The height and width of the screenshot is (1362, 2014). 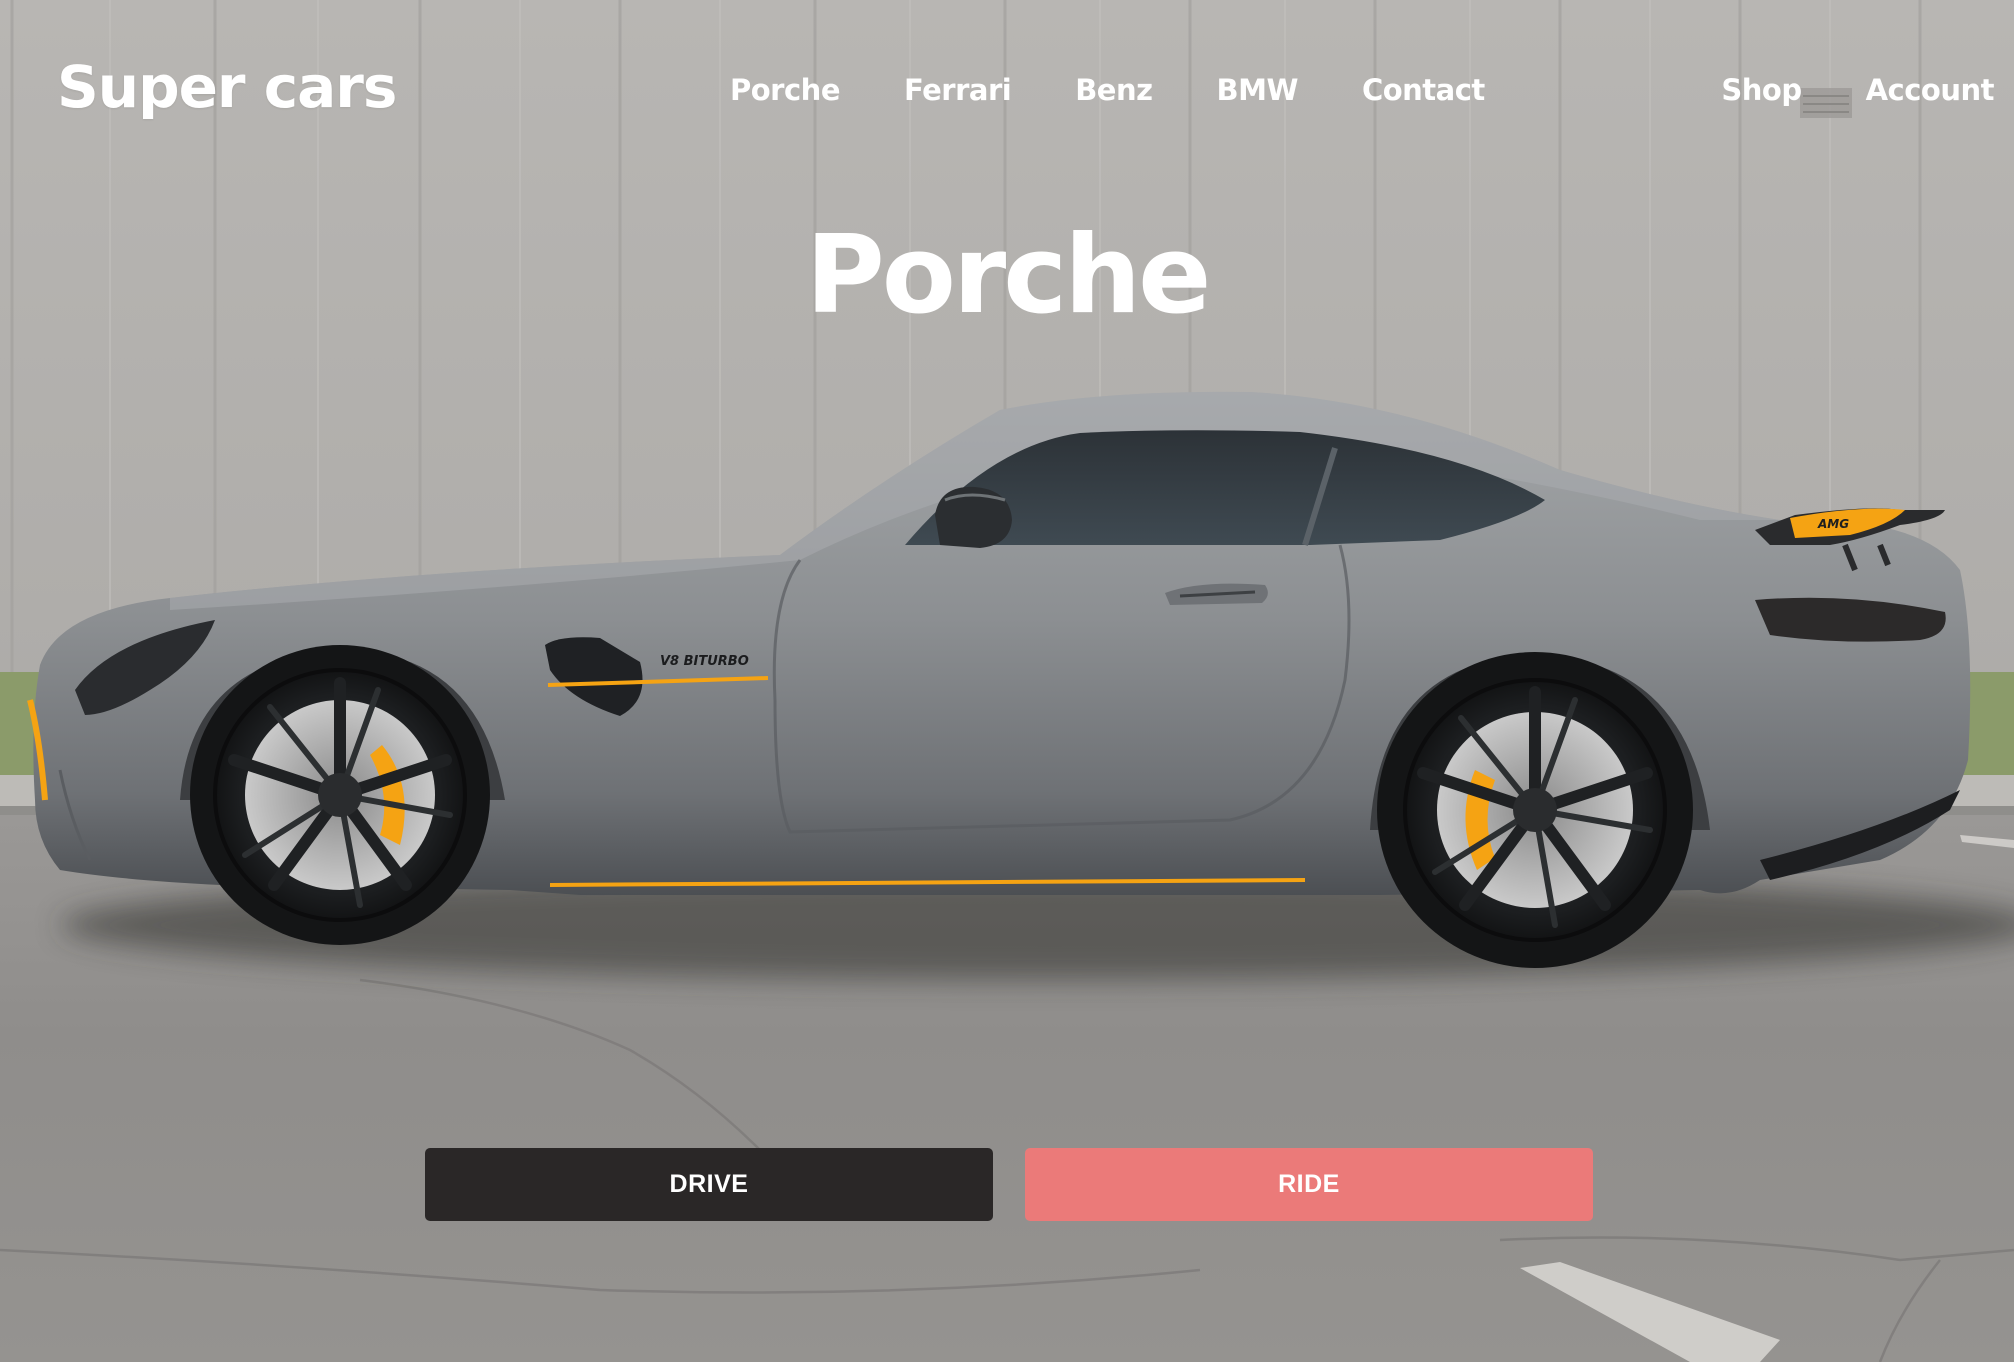 I want to click on main-nav: Porche Ferrari Benz BMW Contact, so click(x=1107, y=90).